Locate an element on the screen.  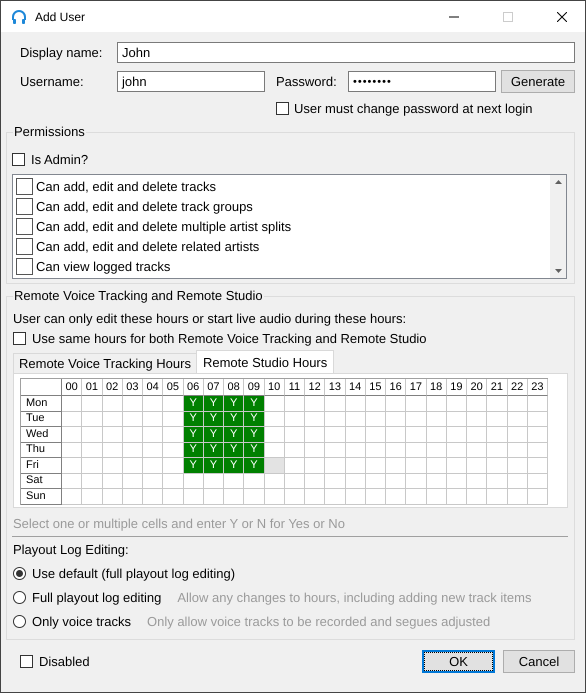
scrollbar is located at coordinates (558, 226).